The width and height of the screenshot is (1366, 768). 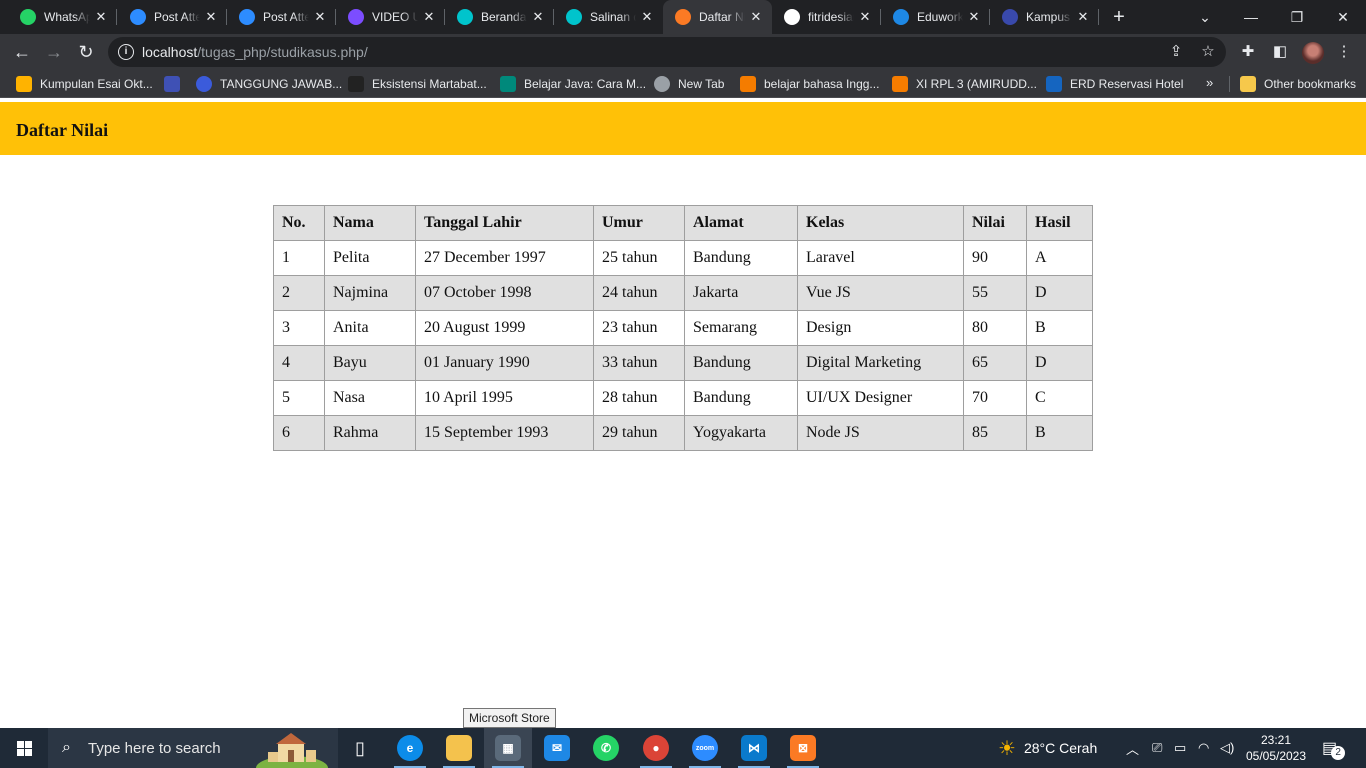 What do you see at coordinates (1227, 748) in the screenshot?
I see `volume-icon: ◁)` at bounding box center [1227, 748].